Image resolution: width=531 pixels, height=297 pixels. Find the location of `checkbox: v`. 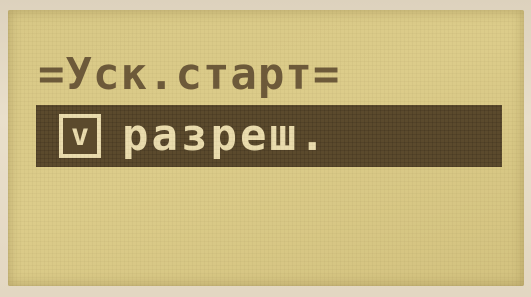

checkbox: v is located at coordinates (80, 136).